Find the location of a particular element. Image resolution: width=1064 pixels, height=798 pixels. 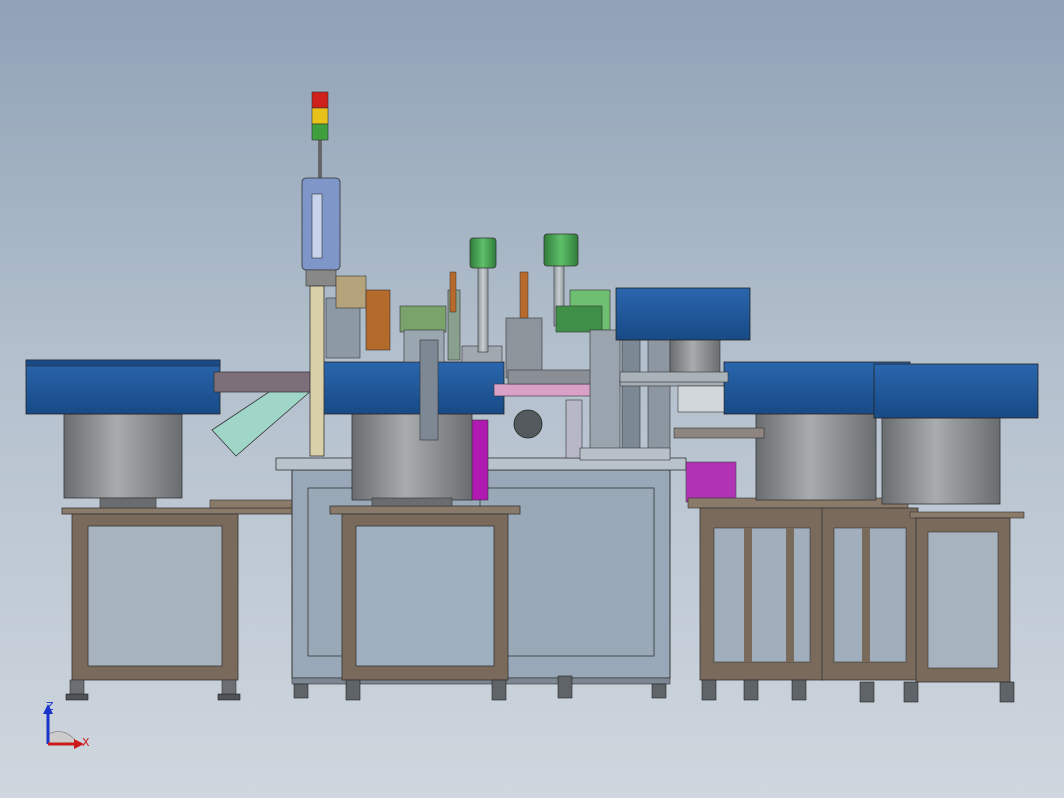

center-left-feeder-stand is located at coordinates (425, 603).